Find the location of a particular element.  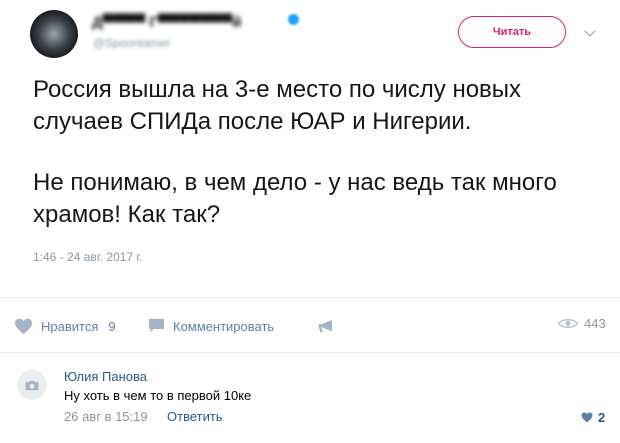

commenter-avatar is located at coordinates (32, 385).